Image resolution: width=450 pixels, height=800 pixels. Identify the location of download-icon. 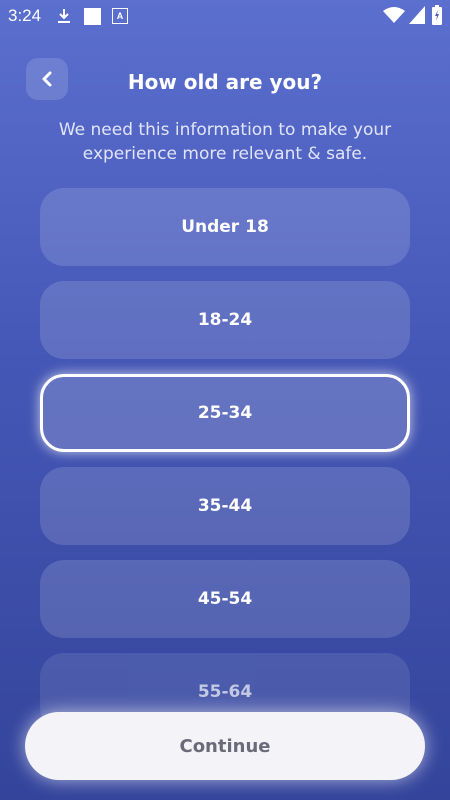
(64, 16).